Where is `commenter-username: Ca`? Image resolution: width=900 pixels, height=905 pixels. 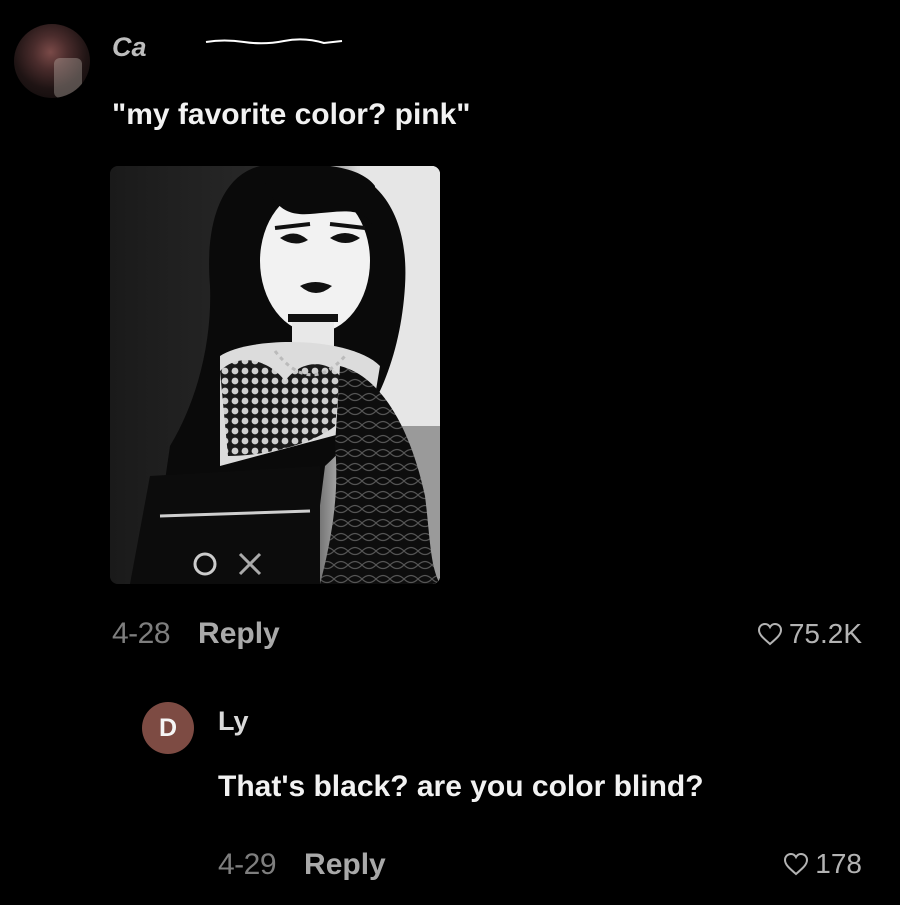
commenter-username: Ca is located at coordinates (129, 47).